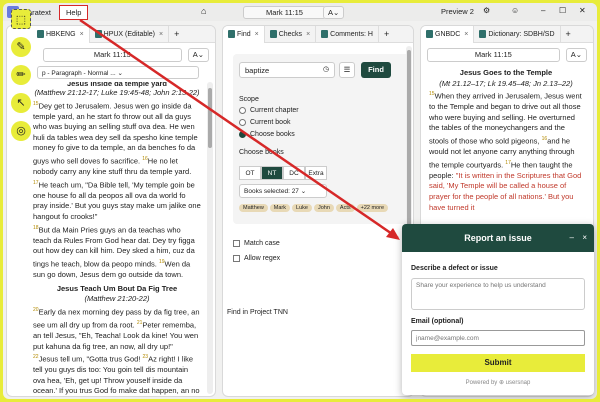  Describe the element at coordinates (21, 103) in the screenshot. I see `arrow-tool-icon: ↖` at that location.